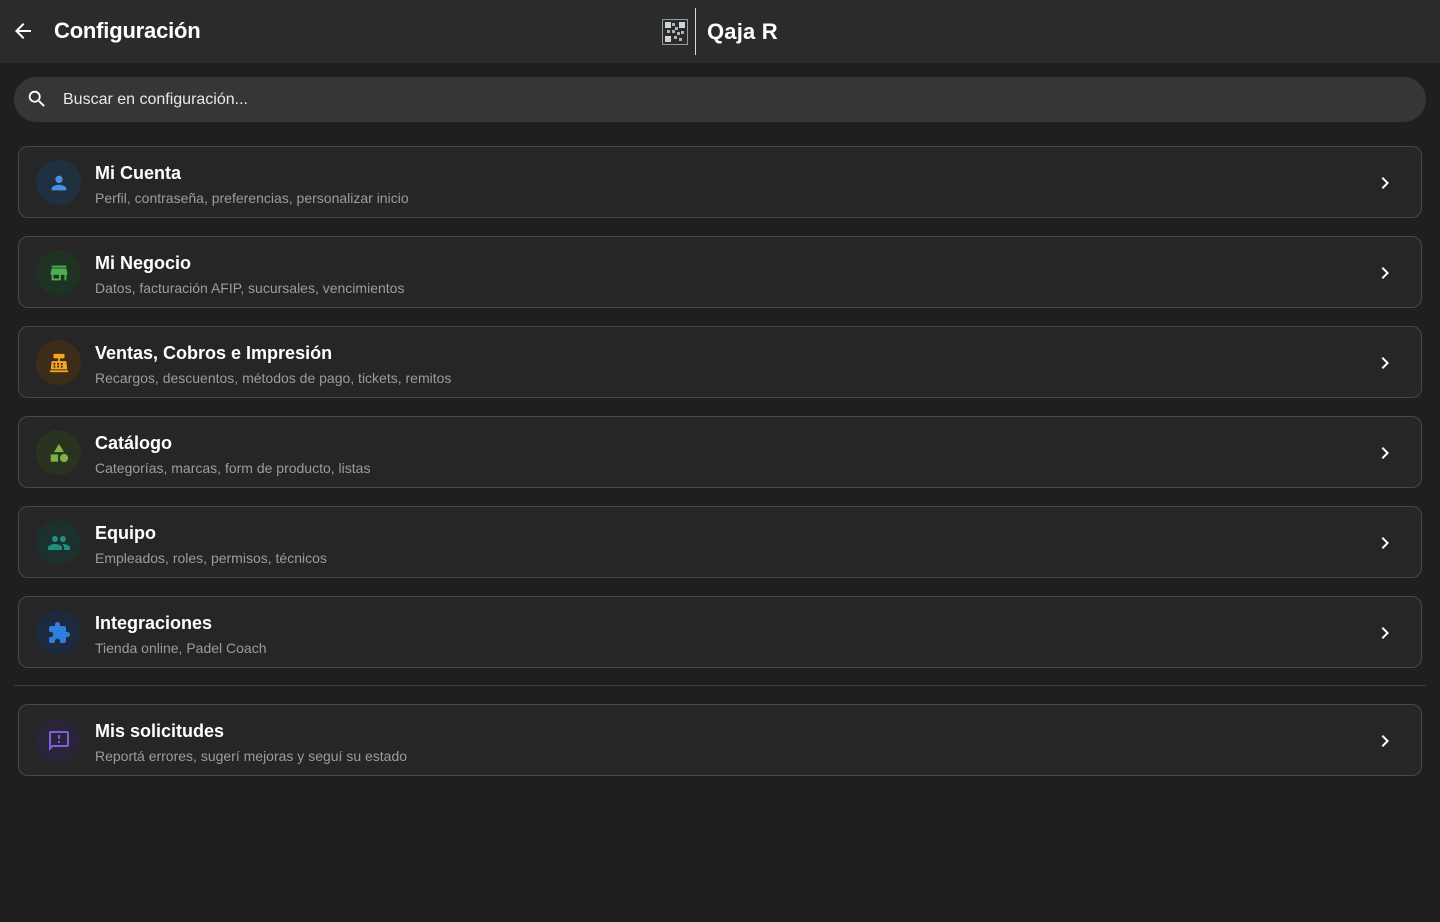 The width and height of the screenshot is (1440, 922). I want to click on search-bar, so click(720, 99).